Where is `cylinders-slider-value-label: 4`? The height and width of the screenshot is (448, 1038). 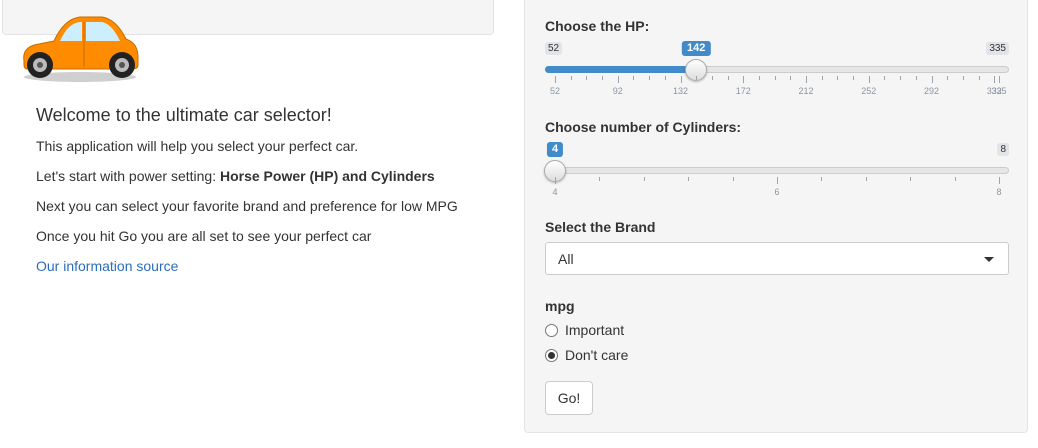
cylinders-slider-value-label: 4 is located at coordinates (555, 149).